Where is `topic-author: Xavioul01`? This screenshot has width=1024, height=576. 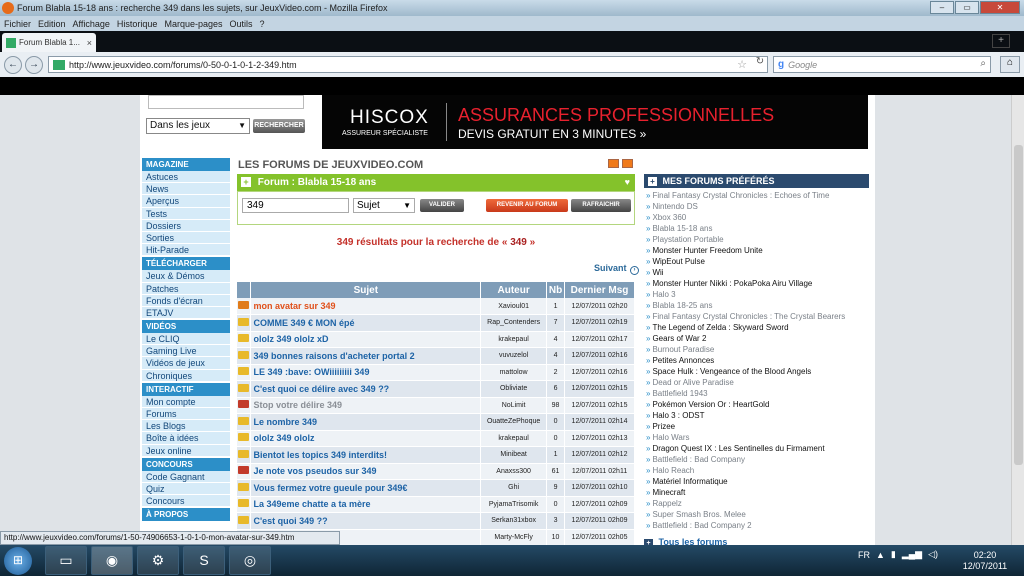
topic-author: Xavioul01 is located at coordinates (514, 306).